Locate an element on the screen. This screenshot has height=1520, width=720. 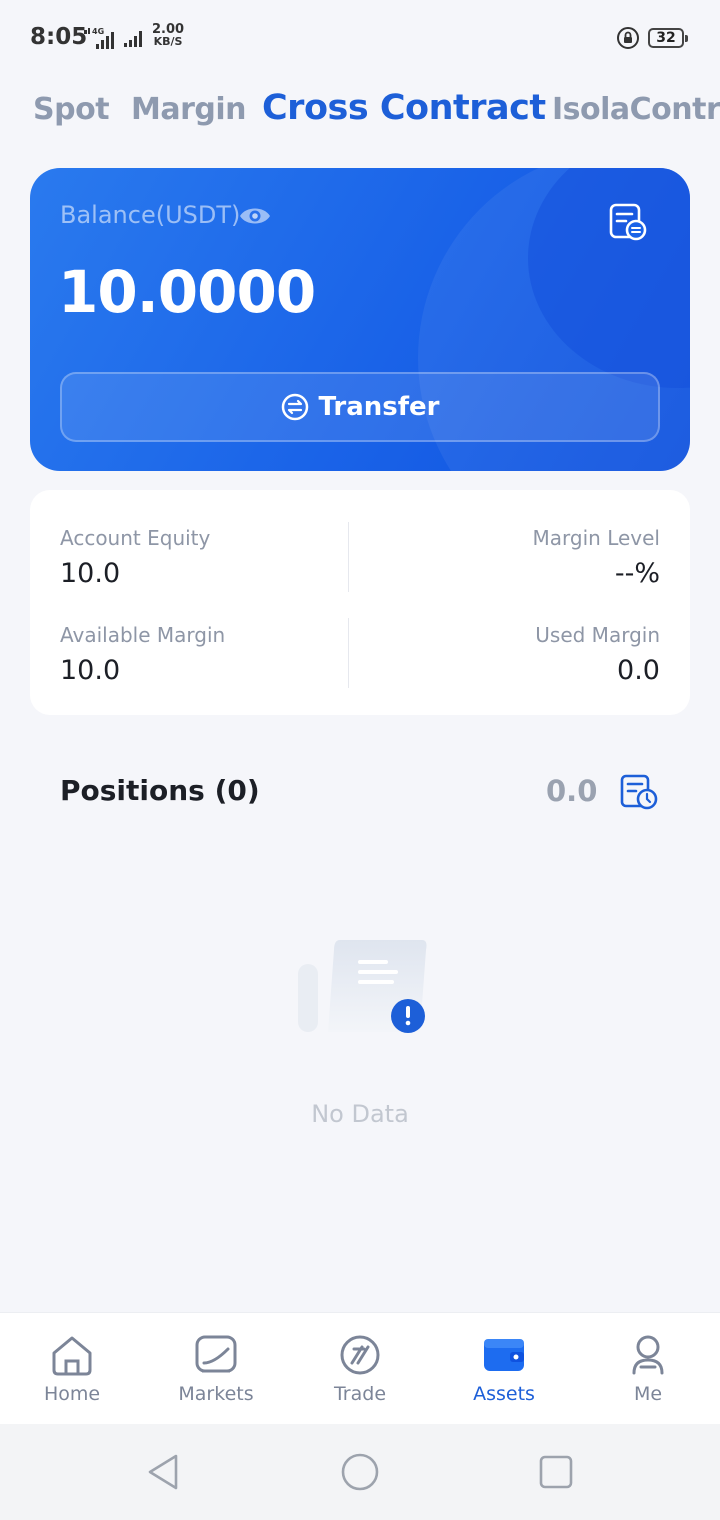
network-speed: 2.00 KB/S is located at coordinates (168, 35).